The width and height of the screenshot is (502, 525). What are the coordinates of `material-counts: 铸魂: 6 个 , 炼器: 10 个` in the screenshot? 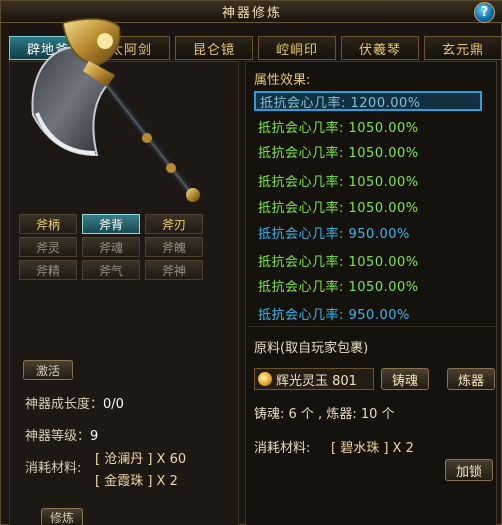 It's located at (324, 414).